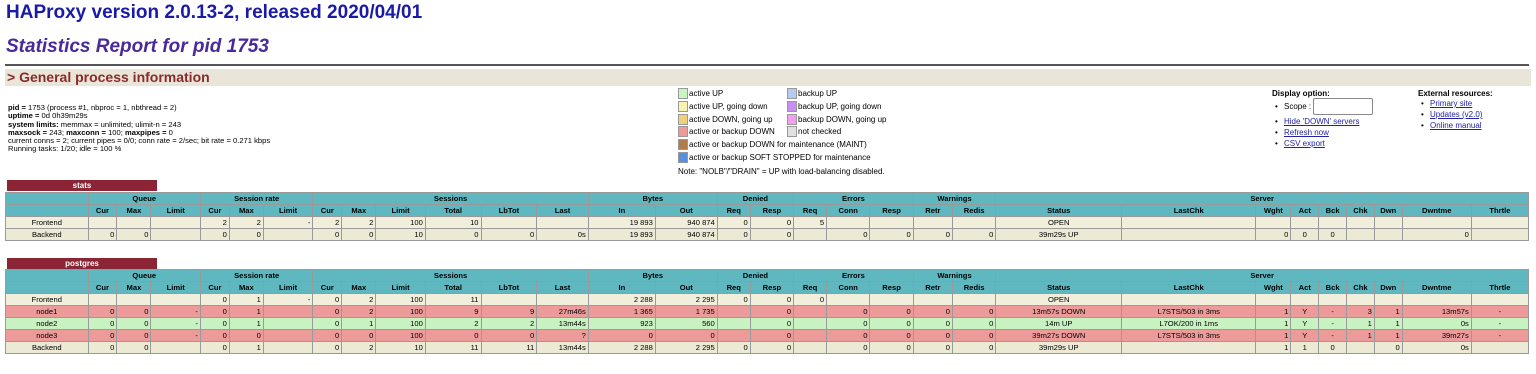  What do you see at coordinates (1059, 323) in the screenshot?
I see `table-cell: 14m UP` at bounding box center [1059, 323].